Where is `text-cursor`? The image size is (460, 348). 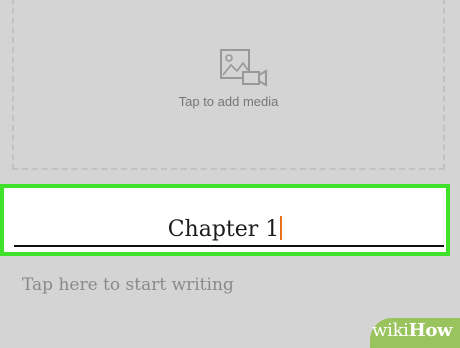
text-cursor is located at coordinates (281, 228).